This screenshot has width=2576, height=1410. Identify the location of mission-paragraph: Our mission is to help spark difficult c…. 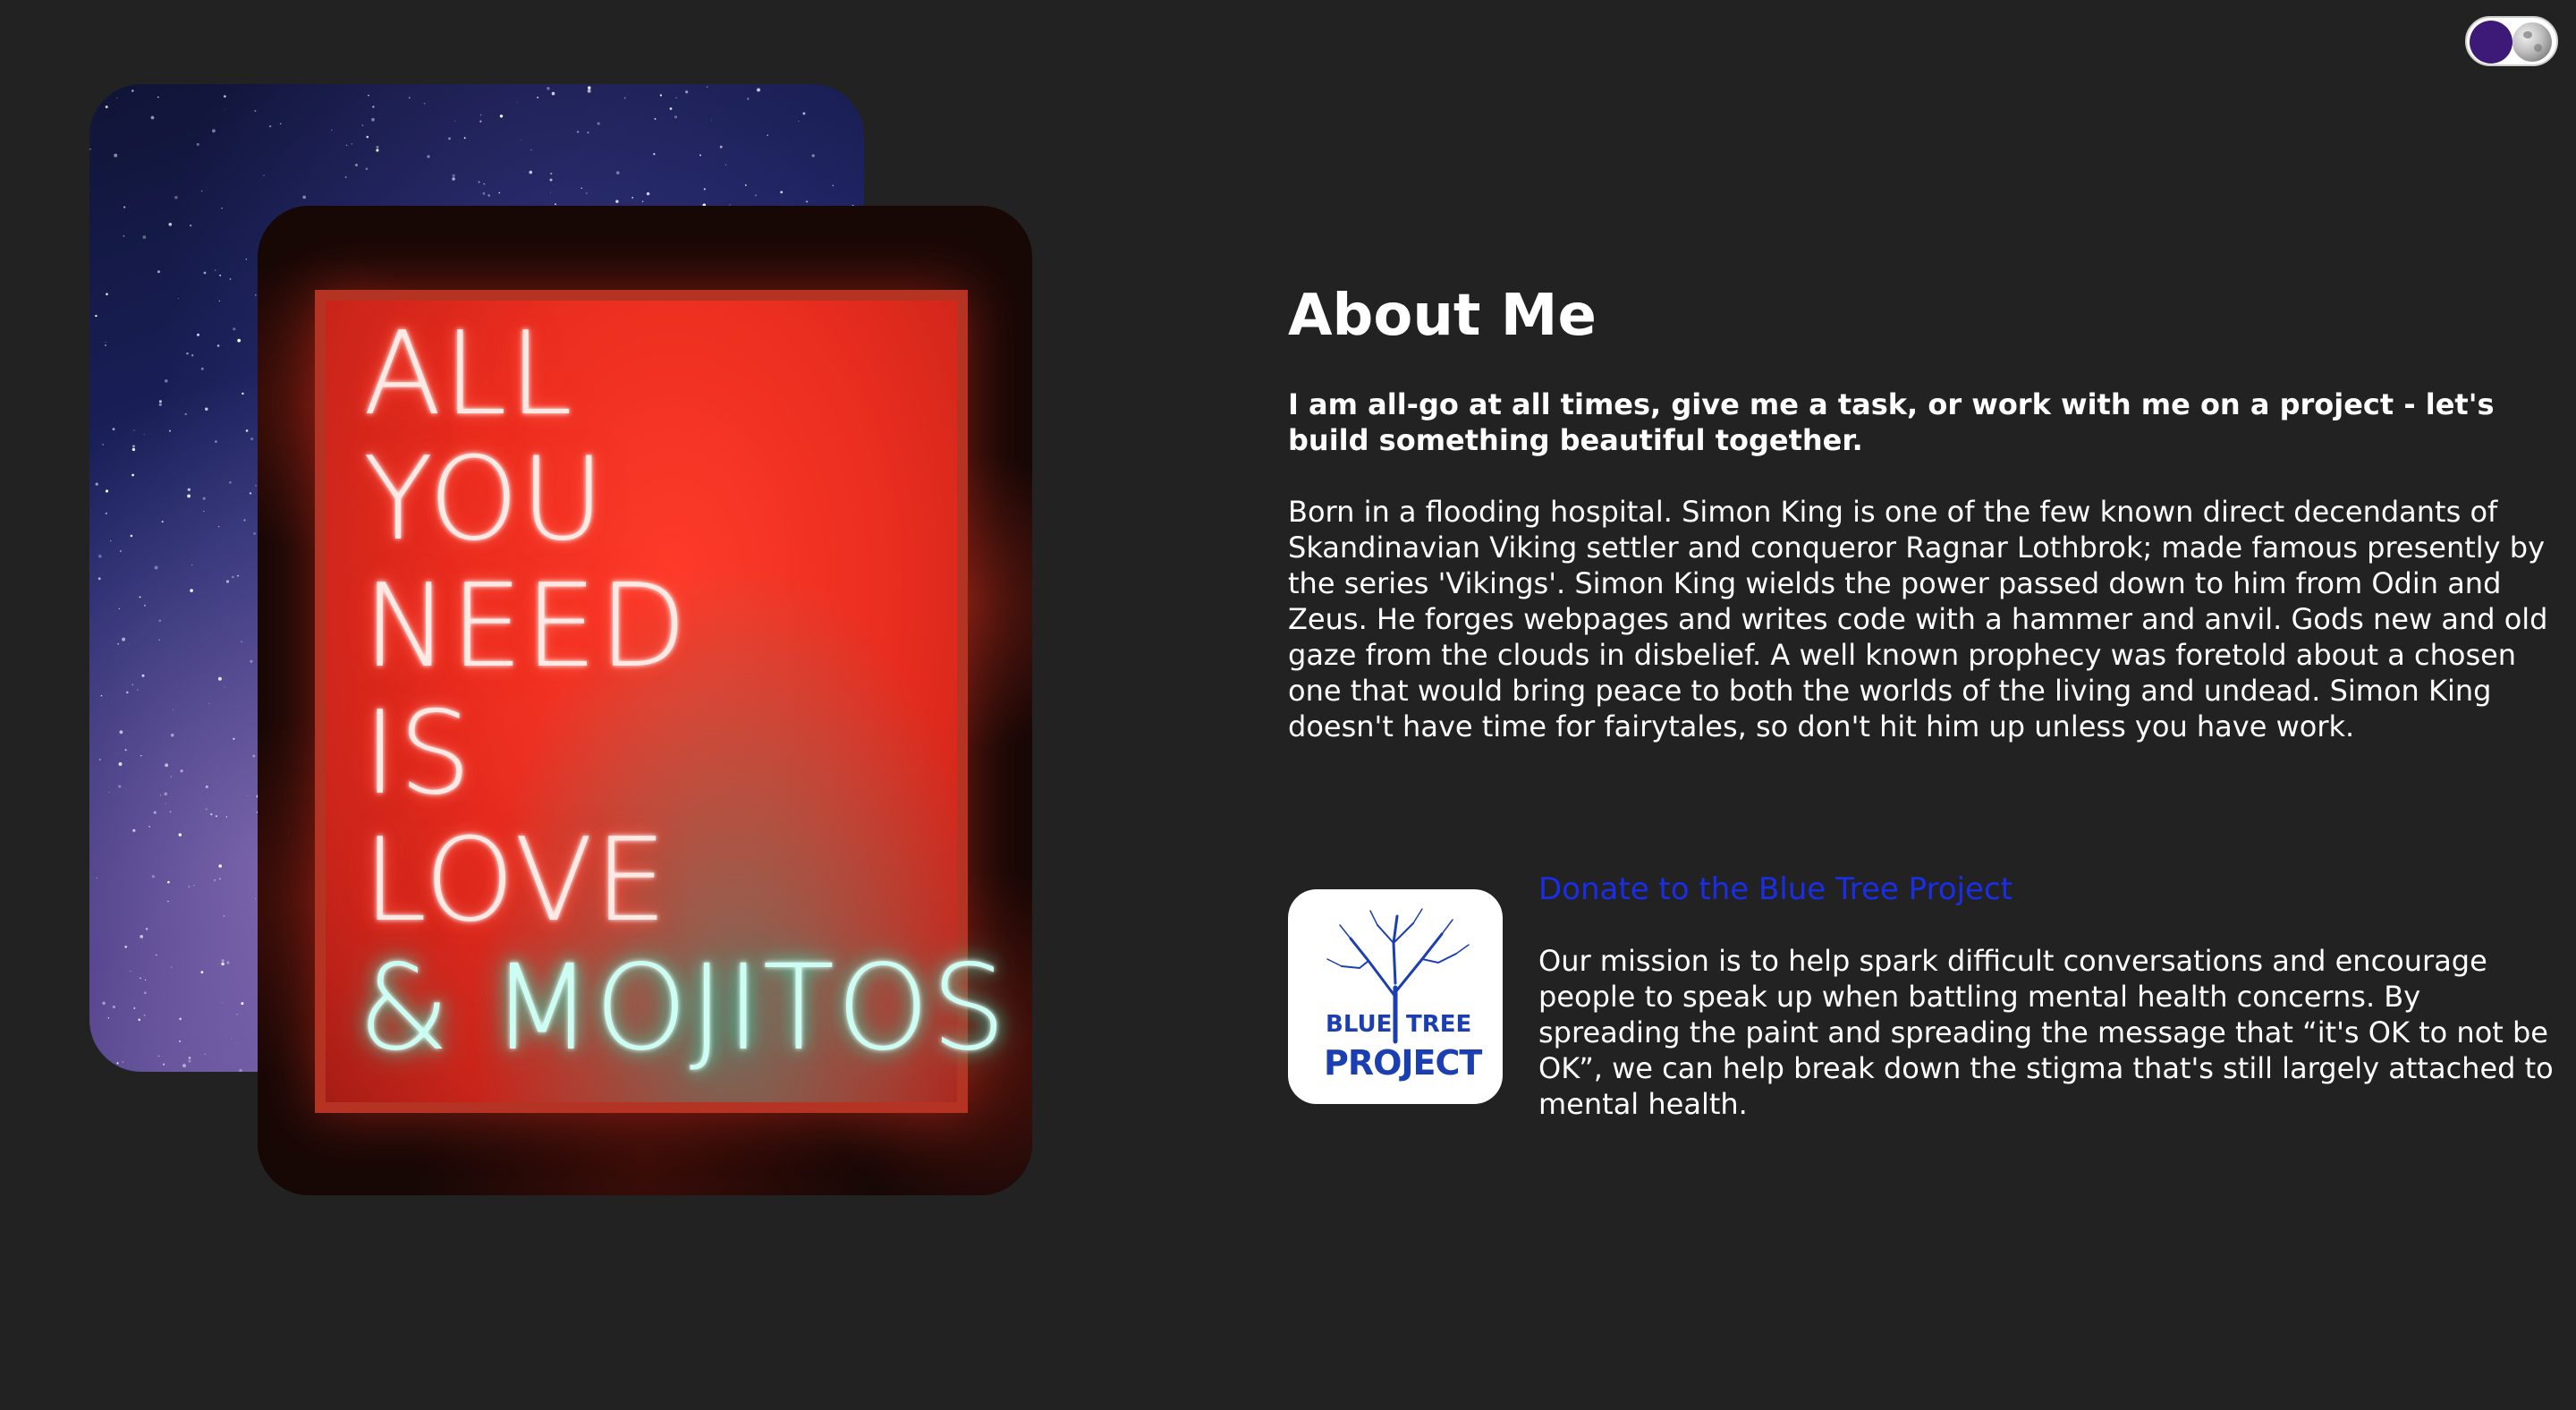
(2046, 1033).